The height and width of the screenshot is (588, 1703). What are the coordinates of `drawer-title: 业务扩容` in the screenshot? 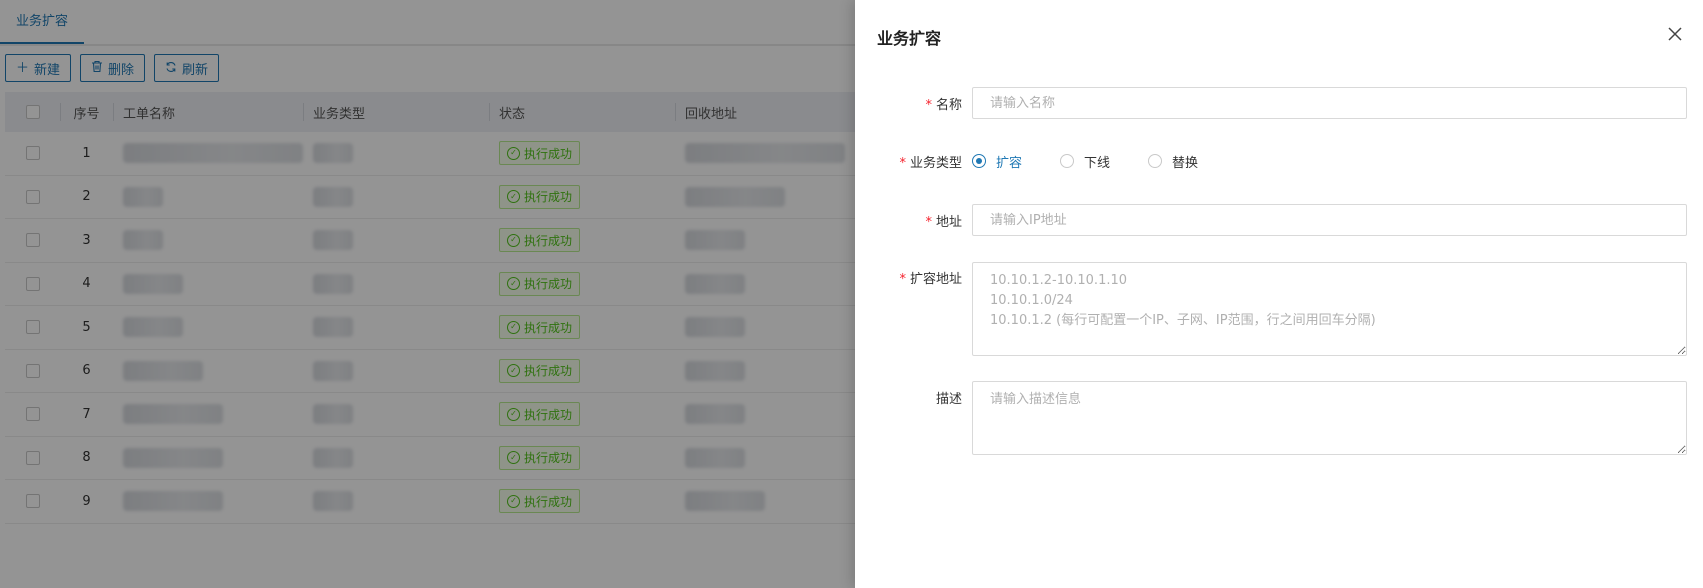 It's located at (909, 38).